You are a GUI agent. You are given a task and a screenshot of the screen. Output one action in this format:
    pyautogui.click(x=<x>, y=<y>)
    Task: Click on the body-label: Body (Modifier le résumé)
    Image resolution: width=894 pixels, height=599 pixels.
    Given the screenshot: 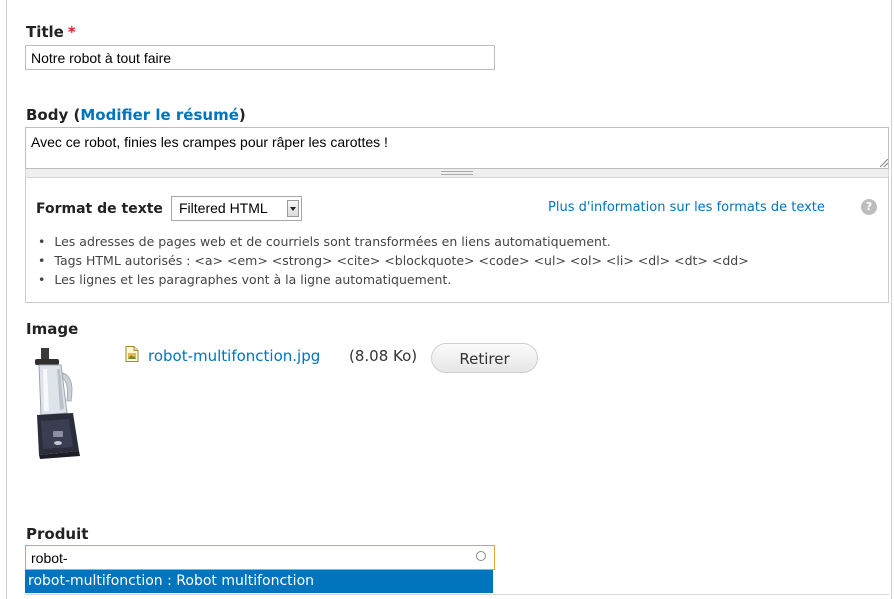 What is the action you would take?
    pyautogui.click(x=136, y=115)
    